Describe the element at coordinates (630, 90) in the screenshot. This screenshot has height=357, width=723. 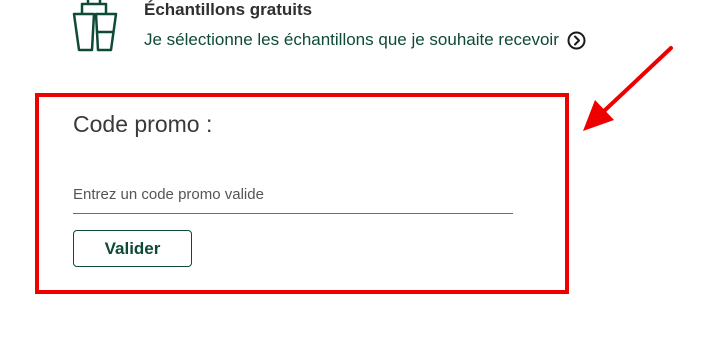
I see `annotation-arrow-icon` at that location.